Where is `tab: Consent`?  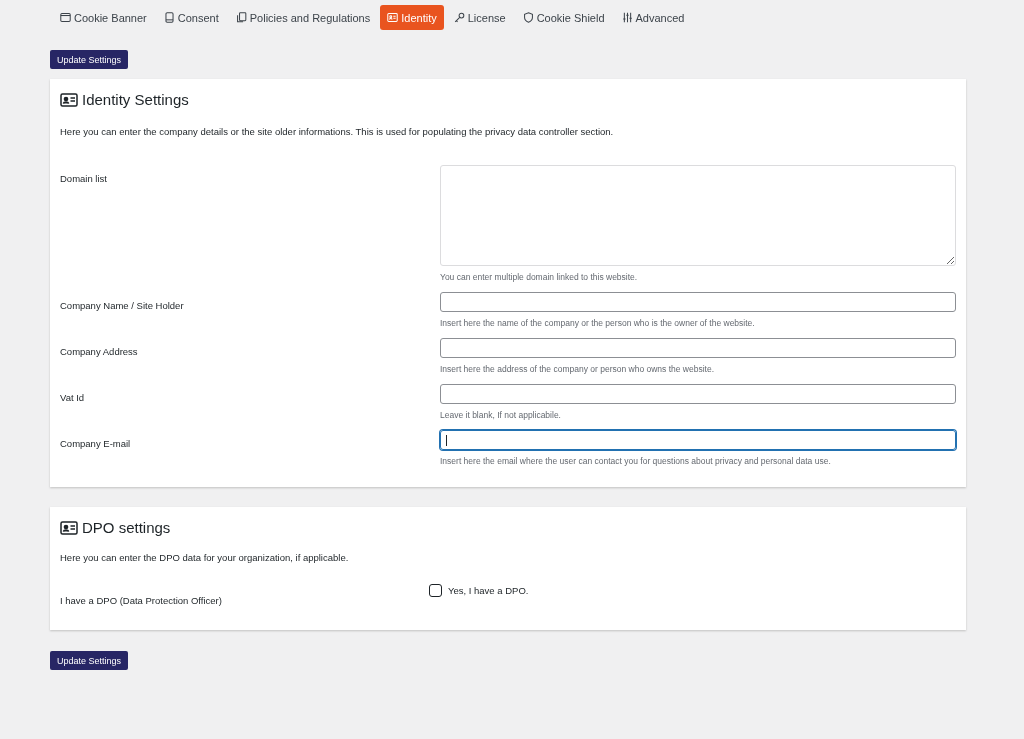 tab: Consent is located at coordinates (191, 17).